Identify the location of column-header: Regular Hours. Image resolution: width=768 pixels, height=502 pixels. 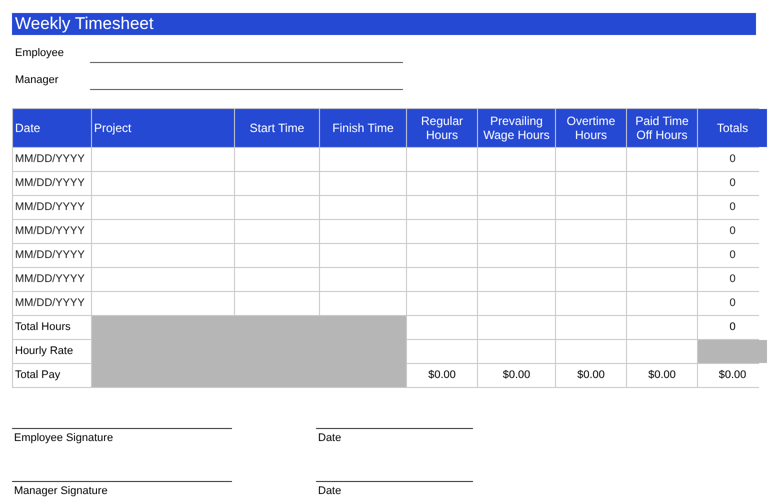
(442, 128).